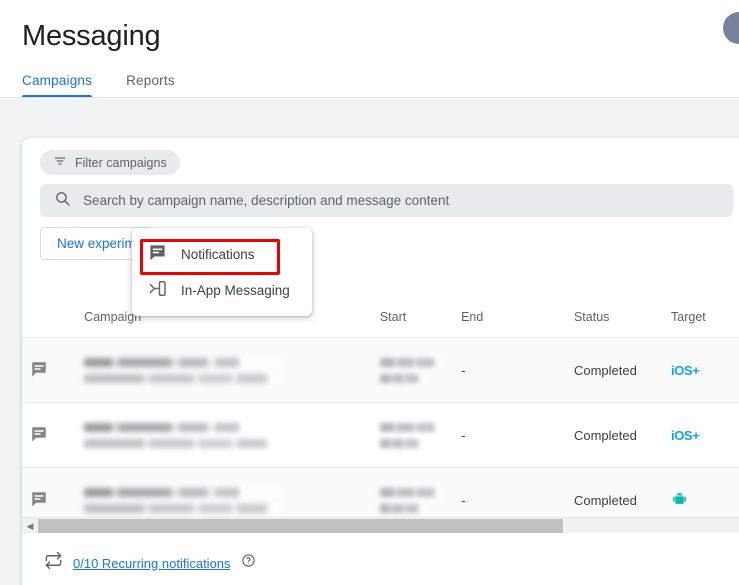  What do you see at coordinates (369, 85) in the screenshot?
I see `tab-bar: Campaigns Reports` at bounding box center [369, 85].